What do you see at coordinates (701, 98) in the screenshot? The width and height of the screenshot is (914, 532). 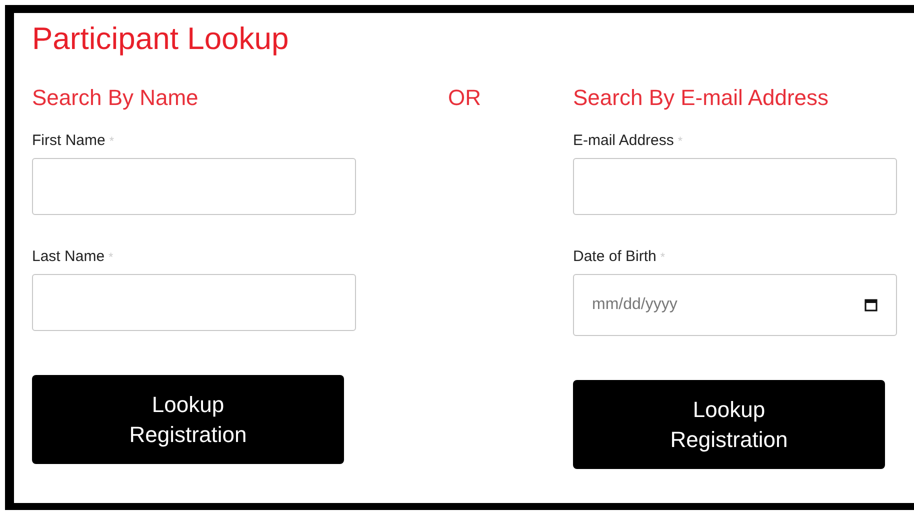 I see `section-heading: Search By E-mail Address` at bounding box center [701, 98].